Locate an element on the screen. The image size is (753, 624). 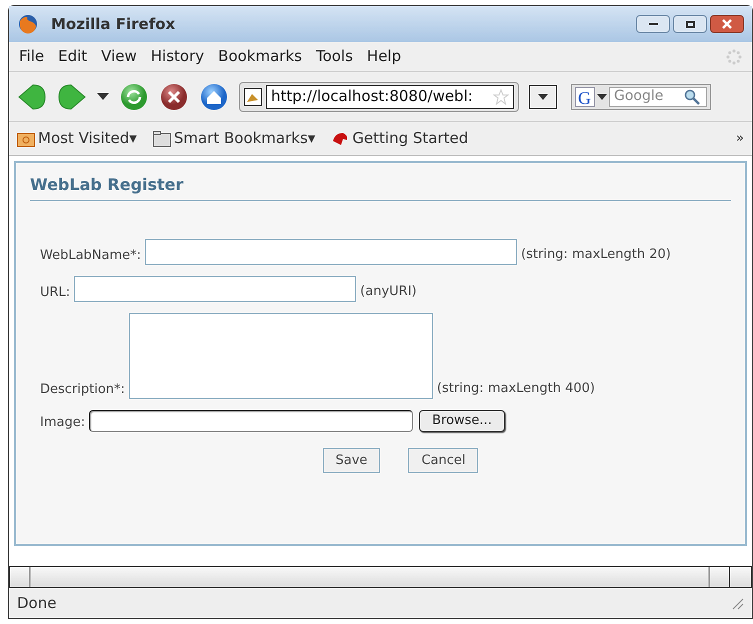
forward-icon is located at coordinates (72, 97).